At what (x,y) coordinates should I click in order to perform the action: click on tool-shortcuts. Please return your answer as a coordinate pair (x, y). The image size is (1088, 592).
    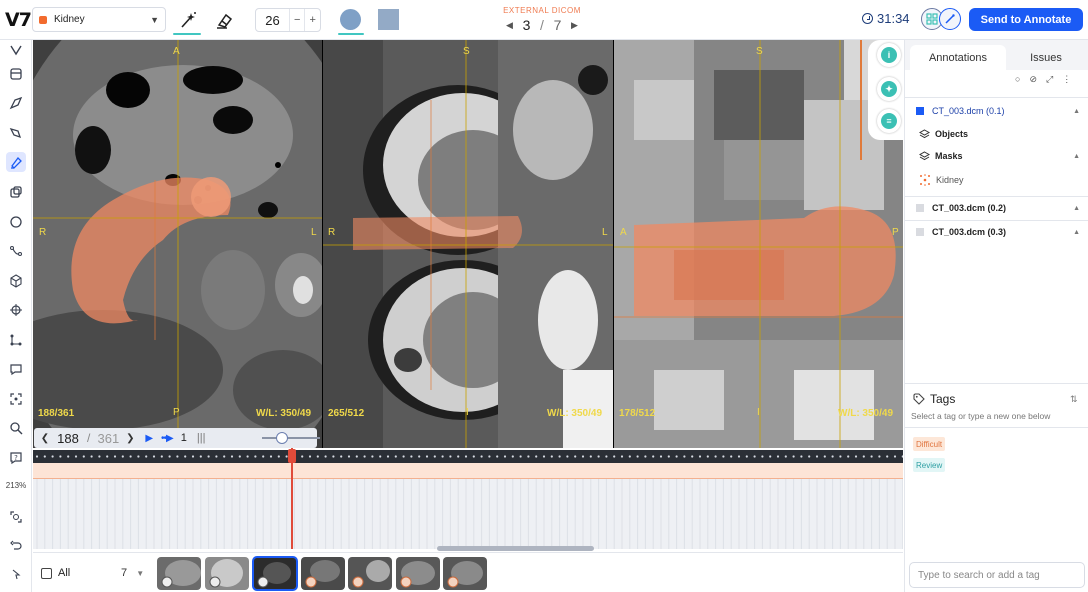
    Looking at the image, I should click on (16, 574).